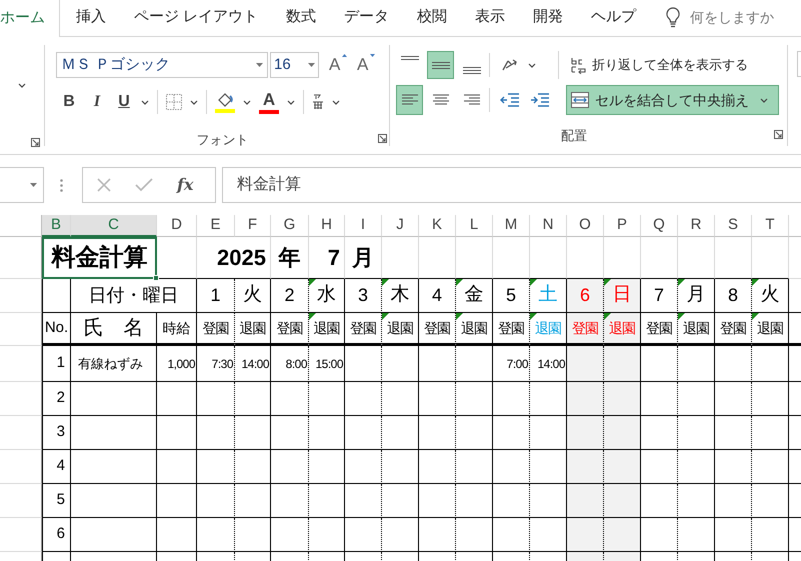 The height and width of the screenshot is (561, 801). Describe the element at coordinates (474, 296) in the screenshot. I see `weekday-cell: 金` at that location.